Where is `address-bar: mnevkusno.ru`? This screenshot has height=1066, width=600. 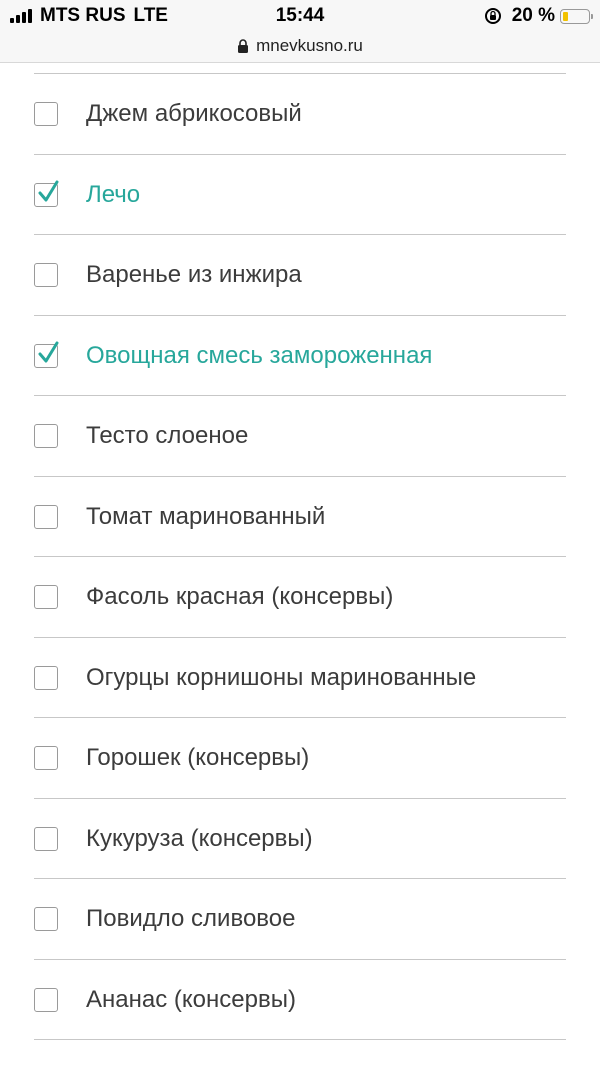
address-bar: mnevkusno.ru is located at coordinates (300, 46).